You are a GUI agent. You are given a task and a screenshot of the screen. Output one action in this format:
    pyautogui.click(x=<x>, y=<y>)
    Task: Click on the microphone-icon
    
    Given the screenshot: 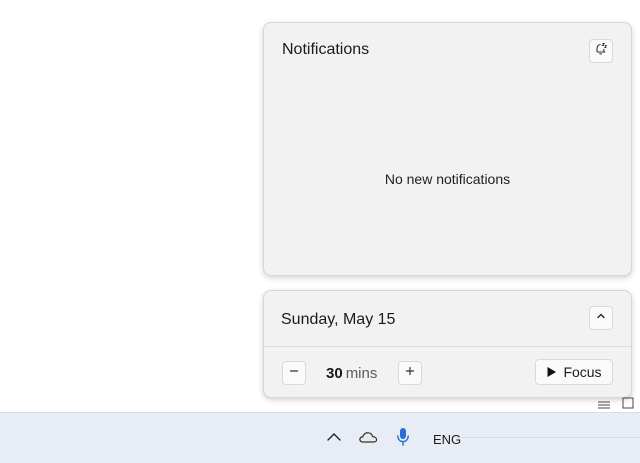 What is the action you would take?
    pyautogui.click(x=403, y=439)
    